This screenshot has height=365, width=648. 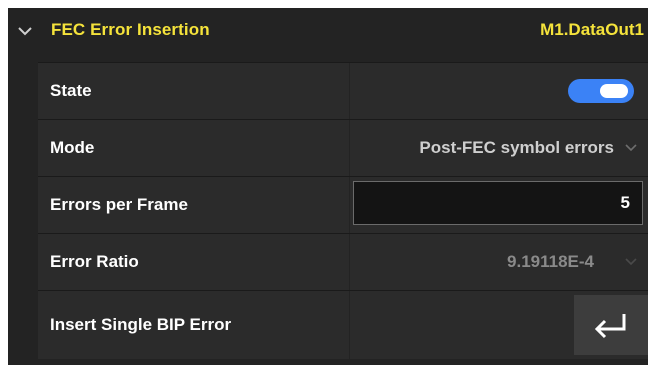 I want to click on mode-label: Mode, so click(x=72, y=147).